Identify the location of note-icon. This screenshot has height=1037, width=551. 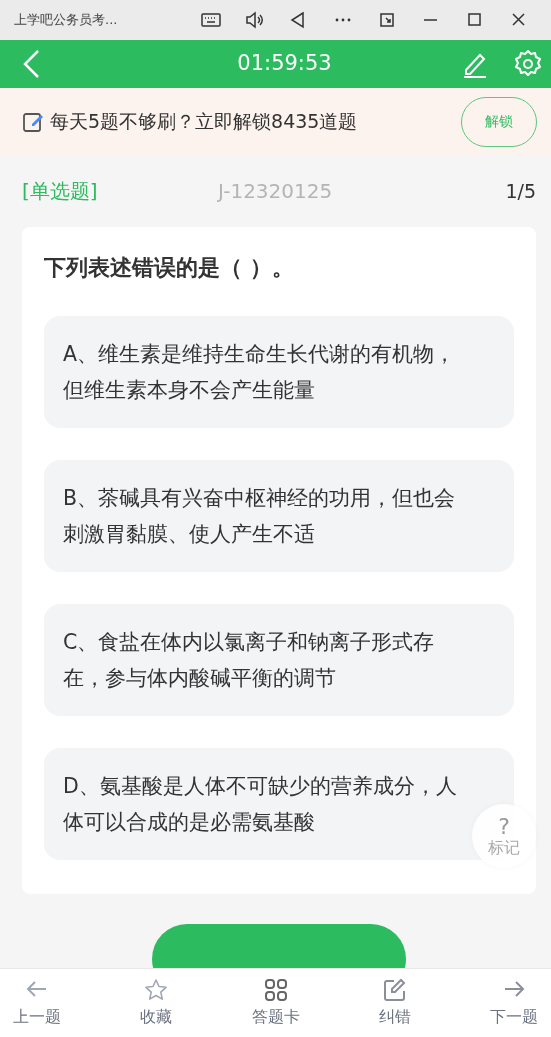
(33, 121).